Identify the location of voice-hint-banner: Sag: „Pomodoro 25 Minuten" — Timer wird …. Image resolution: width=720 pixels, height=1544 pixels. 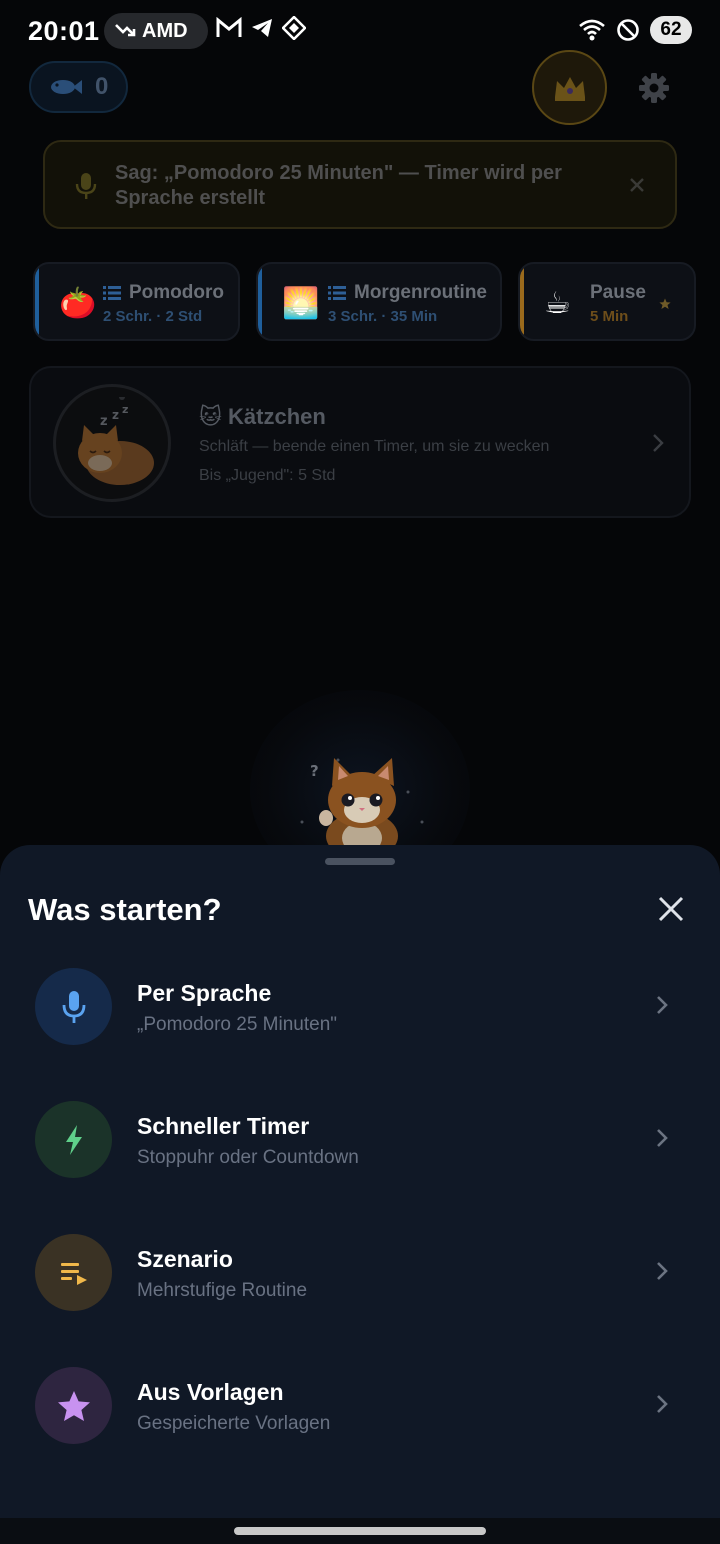
(360, 184).